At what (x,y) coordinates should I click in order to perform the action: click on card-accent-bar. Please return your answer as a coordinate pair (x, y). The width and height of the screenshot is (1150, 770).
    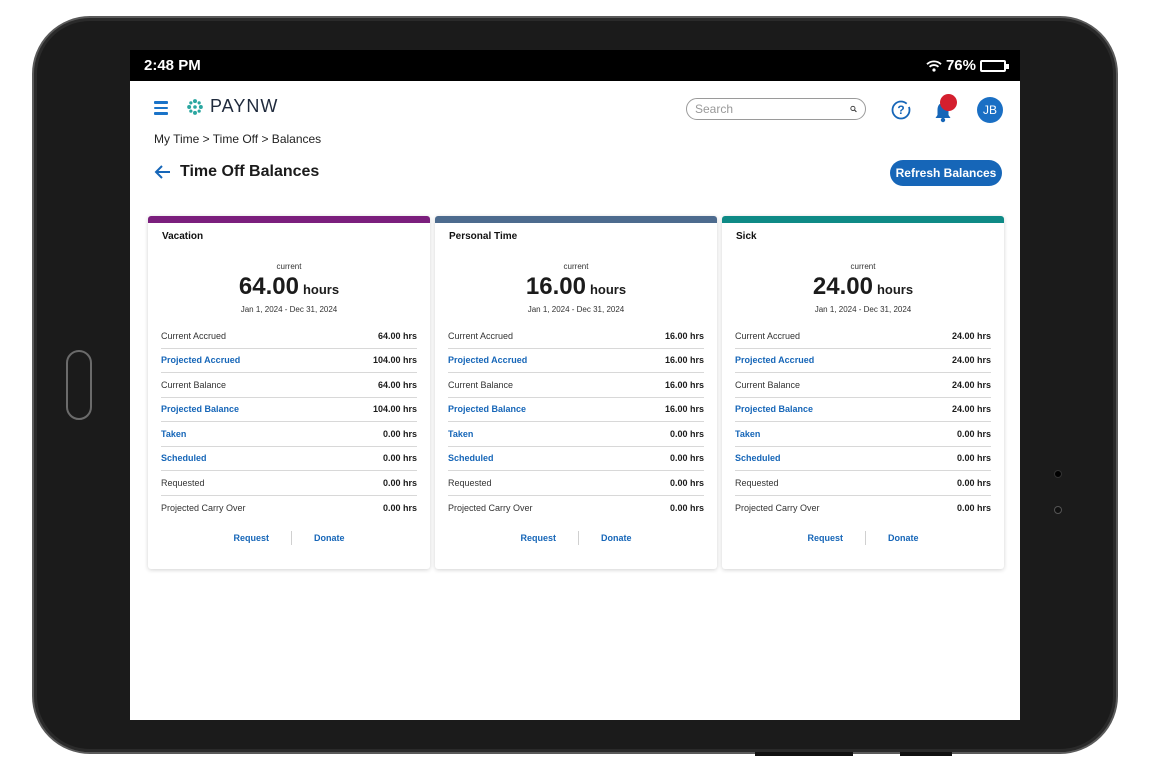
    Looking at the image, I should click on (289, 219).